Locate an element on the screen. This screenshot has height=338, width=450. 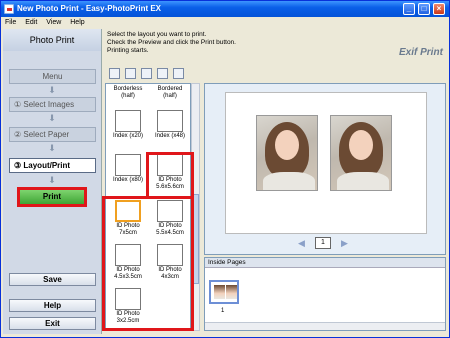
page-navigation: ◀ 1 ▶ is located at coordinates (325, 244).